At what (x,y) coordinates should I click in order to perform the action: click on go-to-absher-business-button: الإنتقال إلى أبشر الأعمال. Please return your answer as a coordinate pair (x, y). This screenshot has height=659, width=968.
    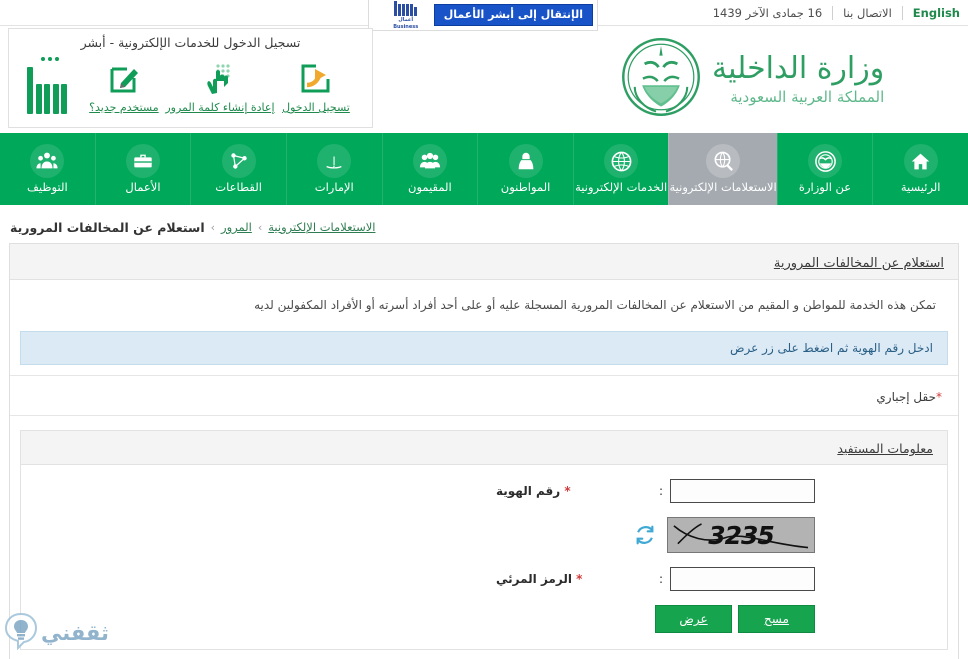
    Looking at the image, I should click on (513, 15).